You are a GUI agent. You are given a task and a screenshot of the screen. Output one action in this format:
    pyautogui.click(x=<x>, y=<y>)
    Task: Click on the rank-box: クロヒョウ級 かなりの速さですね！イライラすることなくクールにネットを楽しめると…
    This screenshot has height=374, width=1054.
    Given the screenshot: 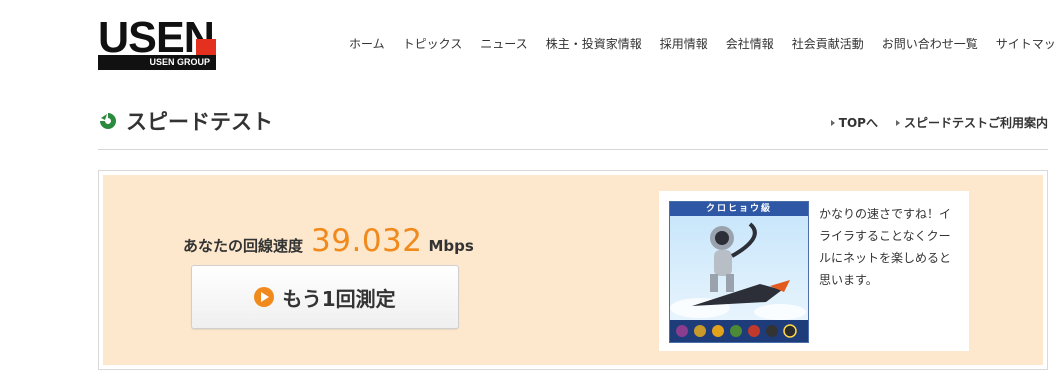 What is the action you would take?
    pyautogui.click(x=814, y=271)
    